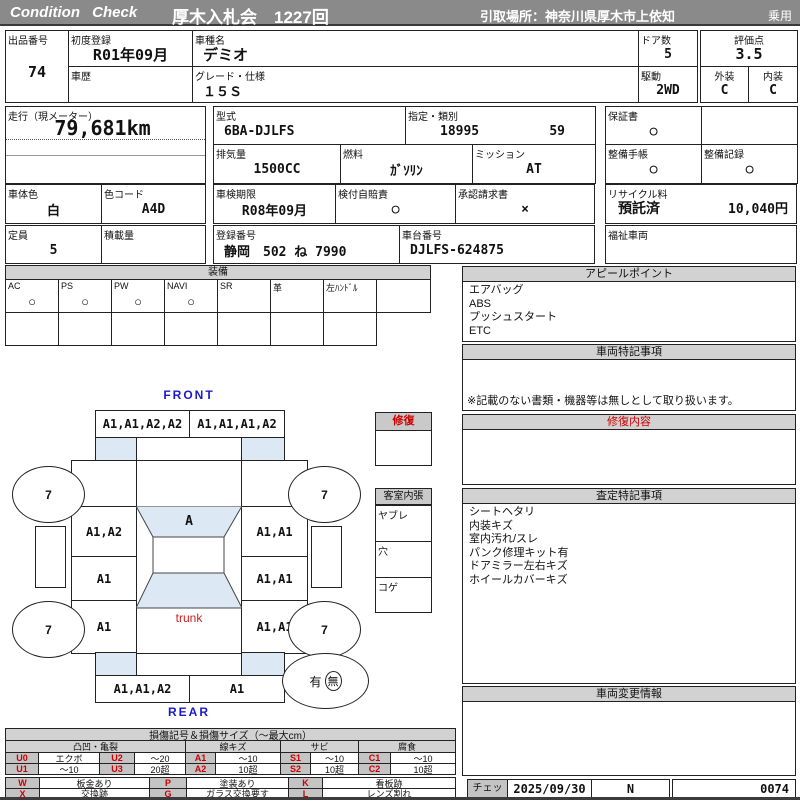 Image resolution: width=800 pixels, height=800 pixels. What do you see at coordinates (200, 769) in the screenshot?
I see `legend-code: A2` at bounding box center [200, 769].